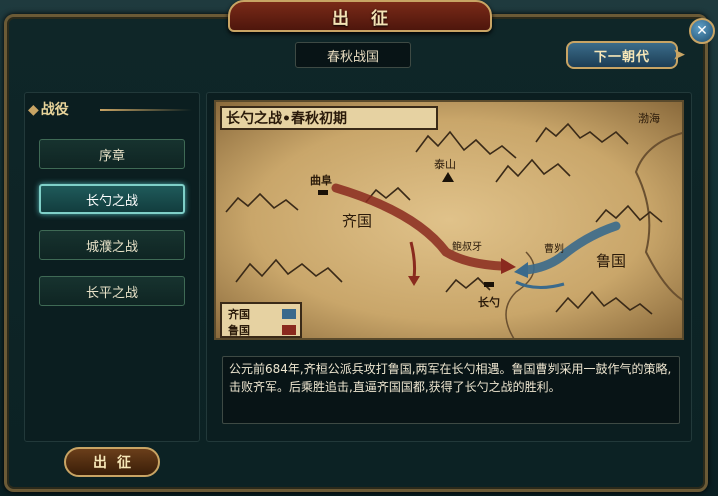 The image size is (718, 496). I want to click on battle-item-label: 序章, so click(111, 156).